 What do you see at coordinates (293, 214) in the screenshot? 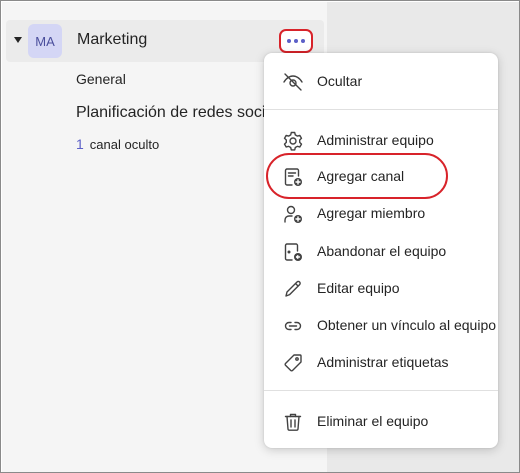
I see `add-person-icon` at bounding box center [293, 214].